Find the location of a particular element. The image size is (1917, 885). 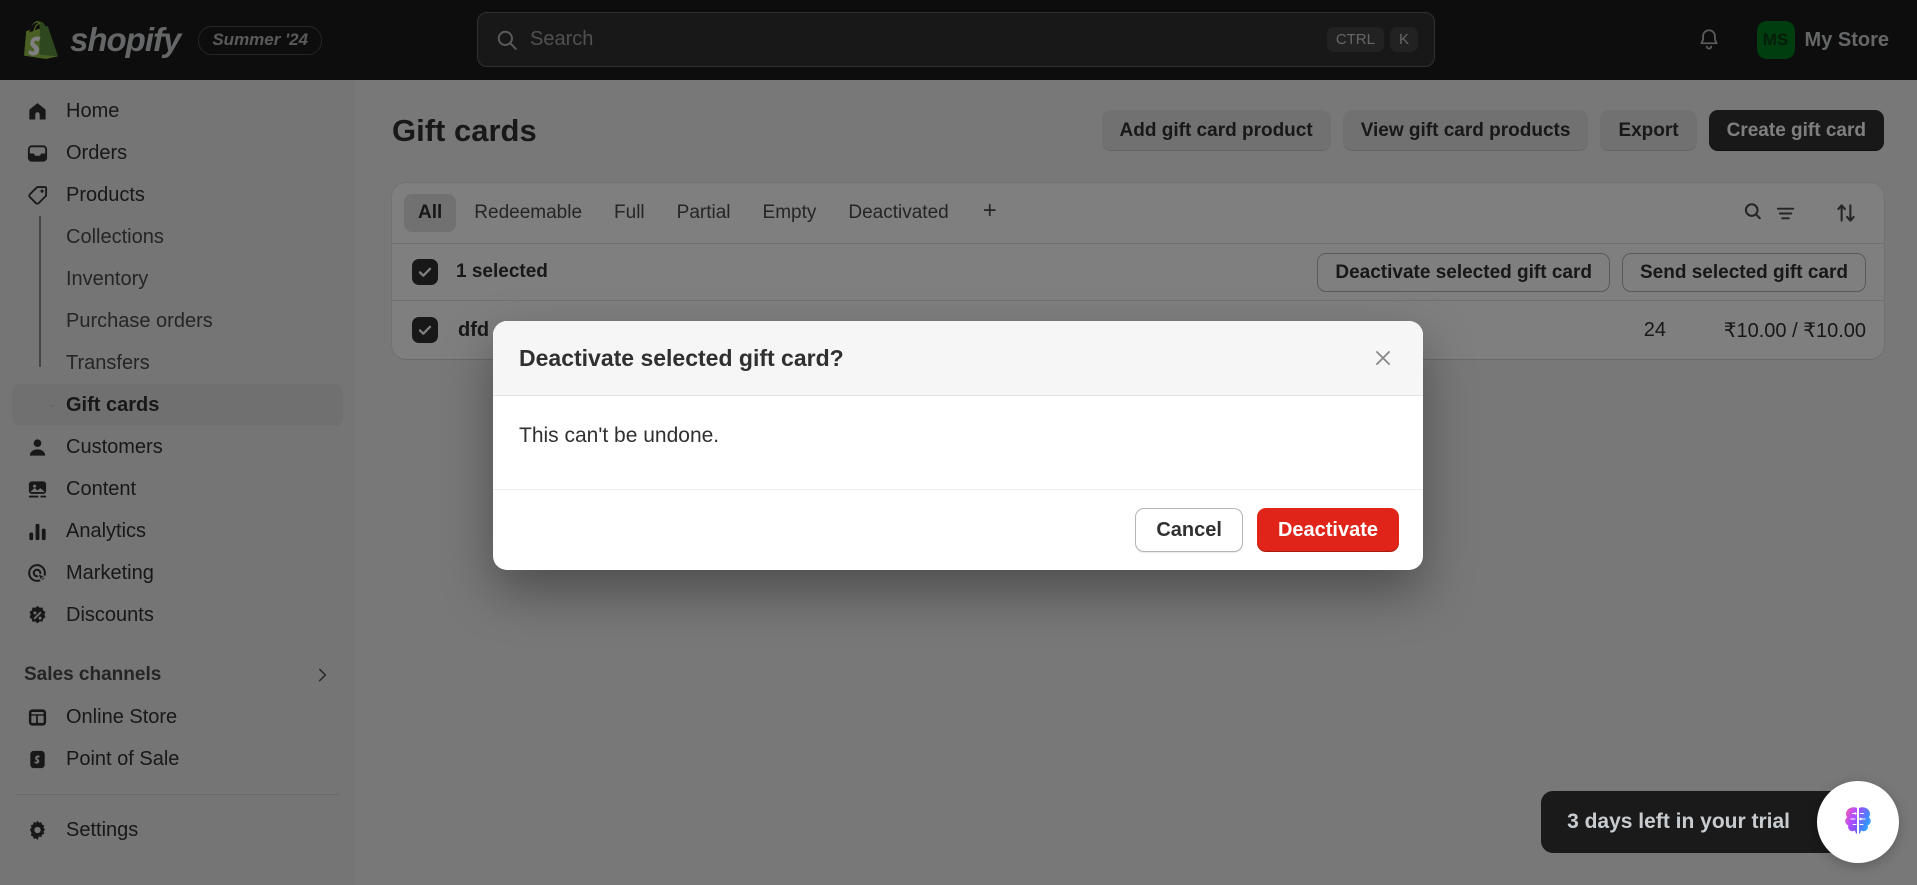

close-icon is located at coordinates (1383, 358).